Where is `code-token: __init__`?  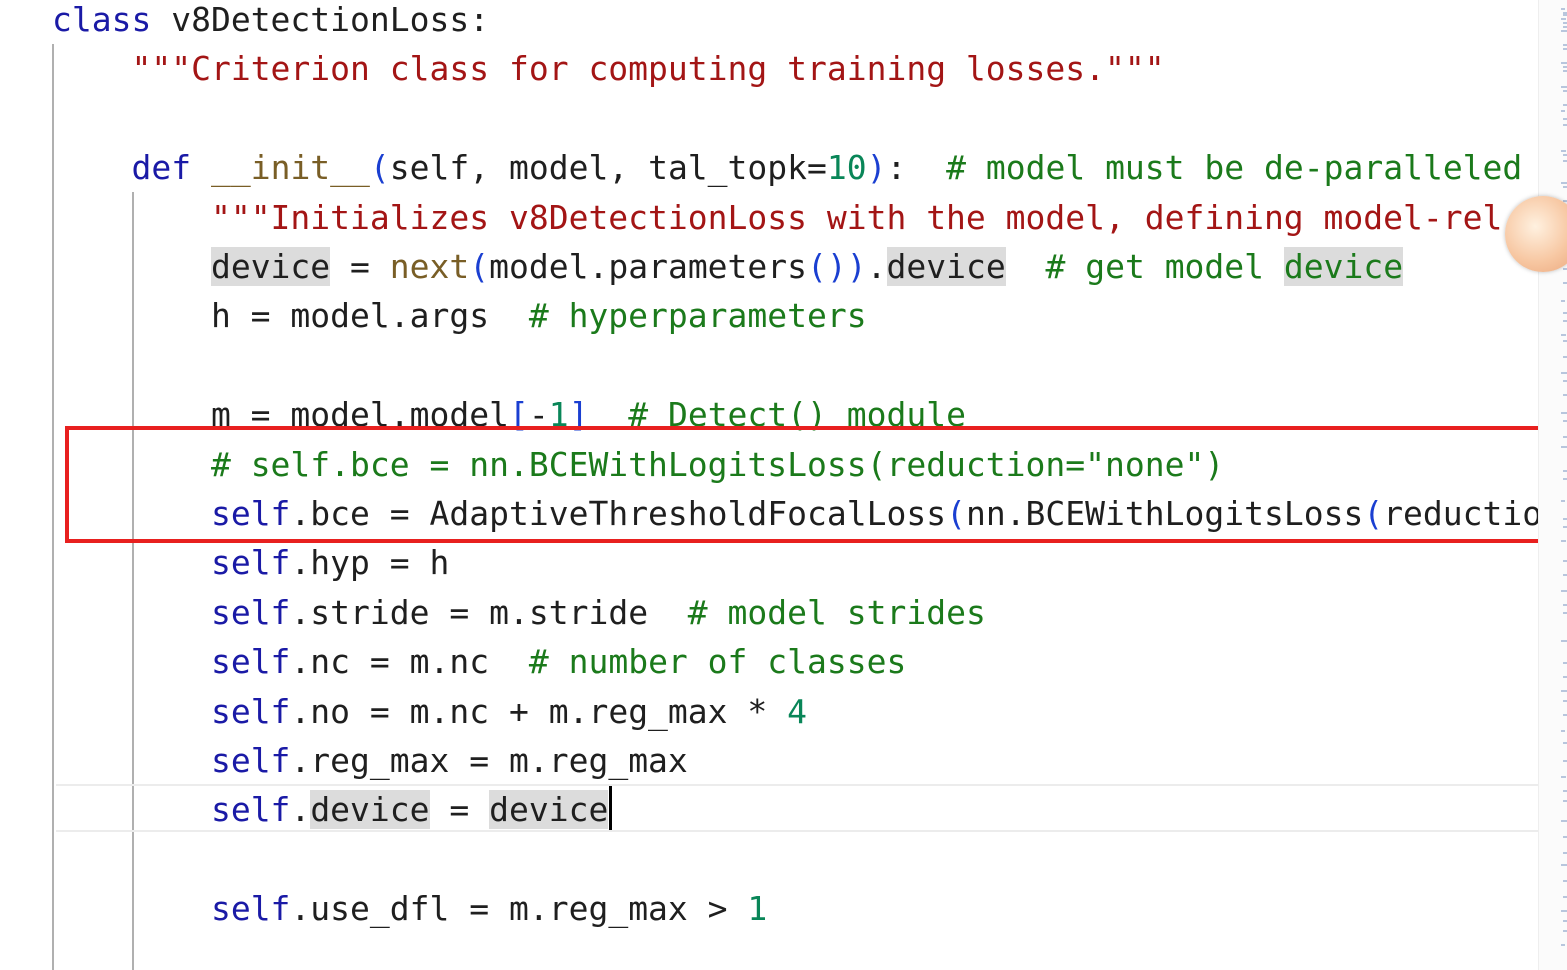 code-token: __init__ is located at coordinates (290, 167).